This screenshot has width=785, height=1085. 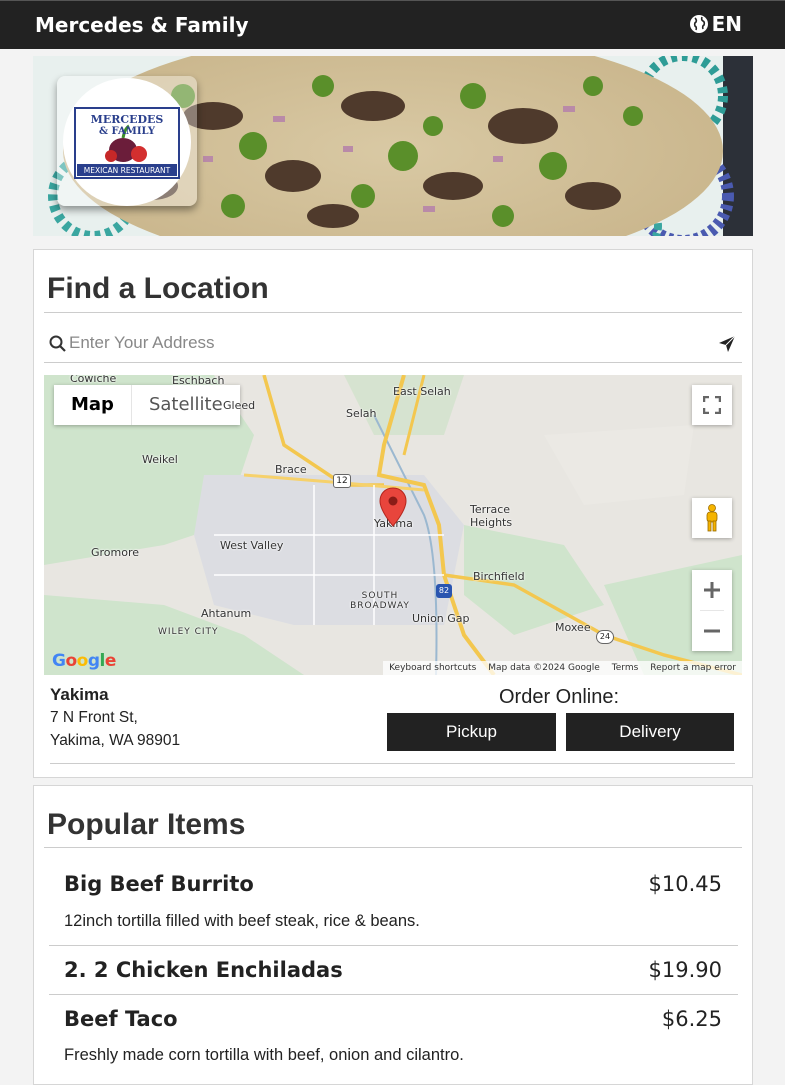 I want to click on zoom-in-button, so click(x=712, y=590).